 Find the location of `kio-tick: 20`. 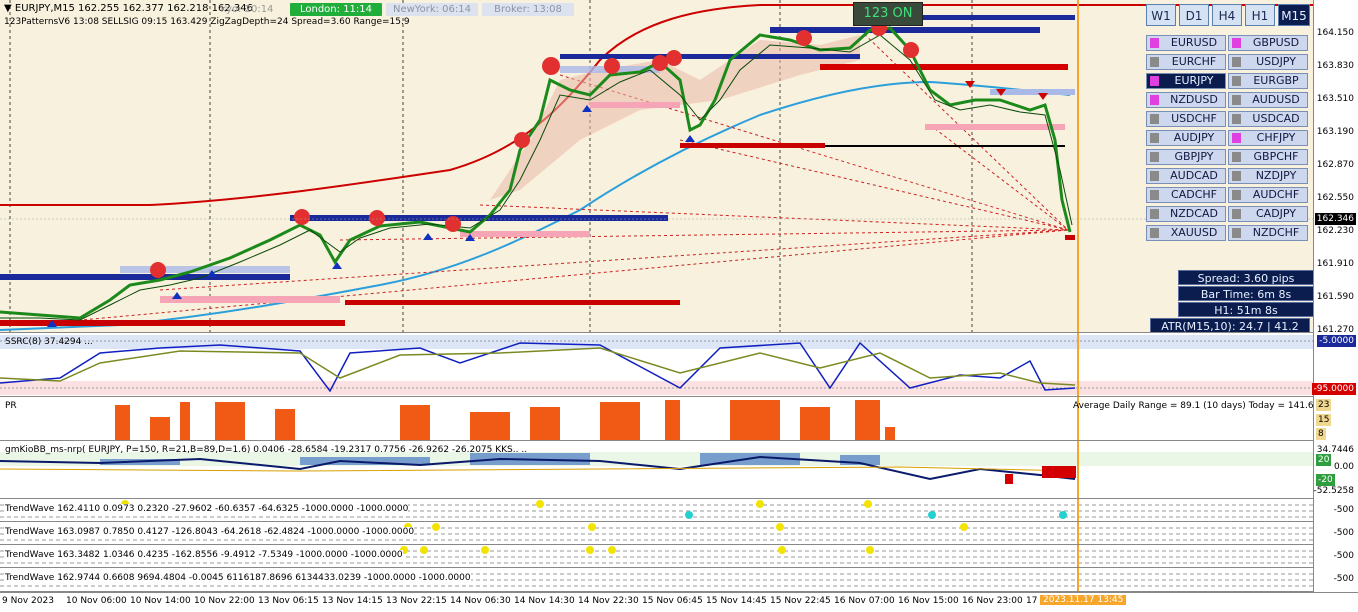

kio-tick: 20 is located at coordinates (1324, 460).